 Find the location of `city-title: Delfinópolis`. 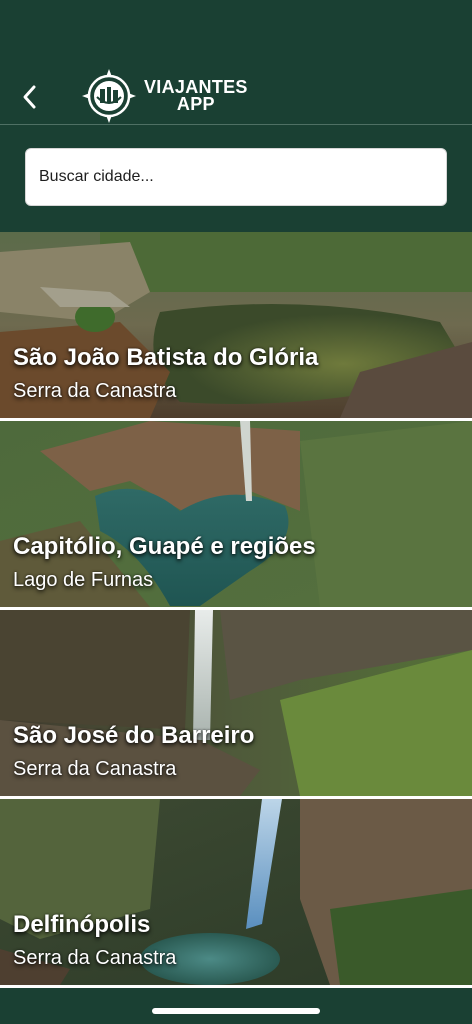

city-title: Delfinópolis is located at coordinates (82, 924).